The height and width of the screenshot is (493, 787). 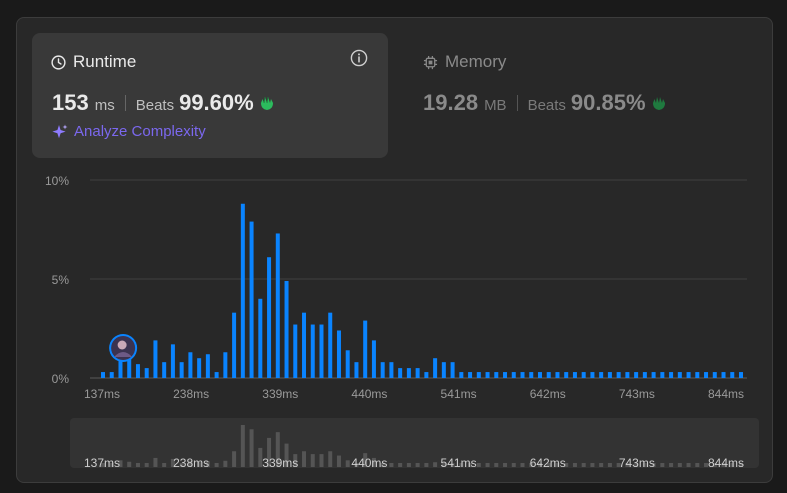 What do you see at coordinates (369, 394) in the screenshot?
I see `x-tick-label: 440ms` at bounding box center [369, 394].